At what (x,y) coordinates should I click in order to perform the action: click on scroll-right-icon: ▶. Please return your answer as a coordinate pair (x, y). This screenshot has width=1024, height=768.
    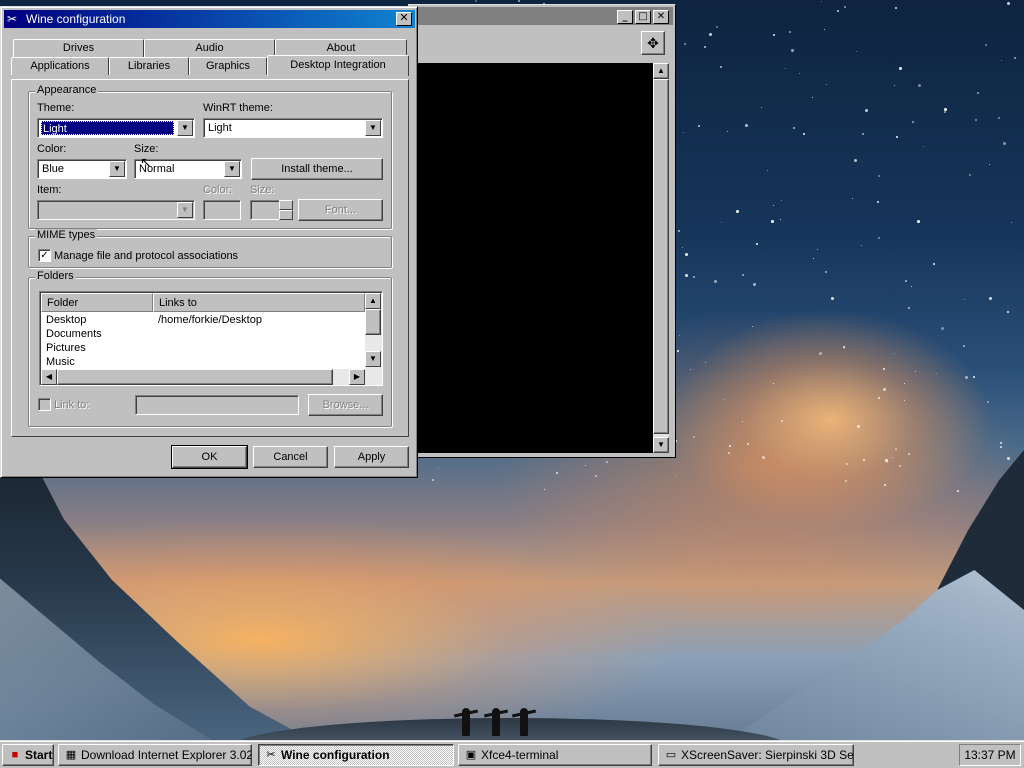
    Looking at the image, I should click on (357, 377).